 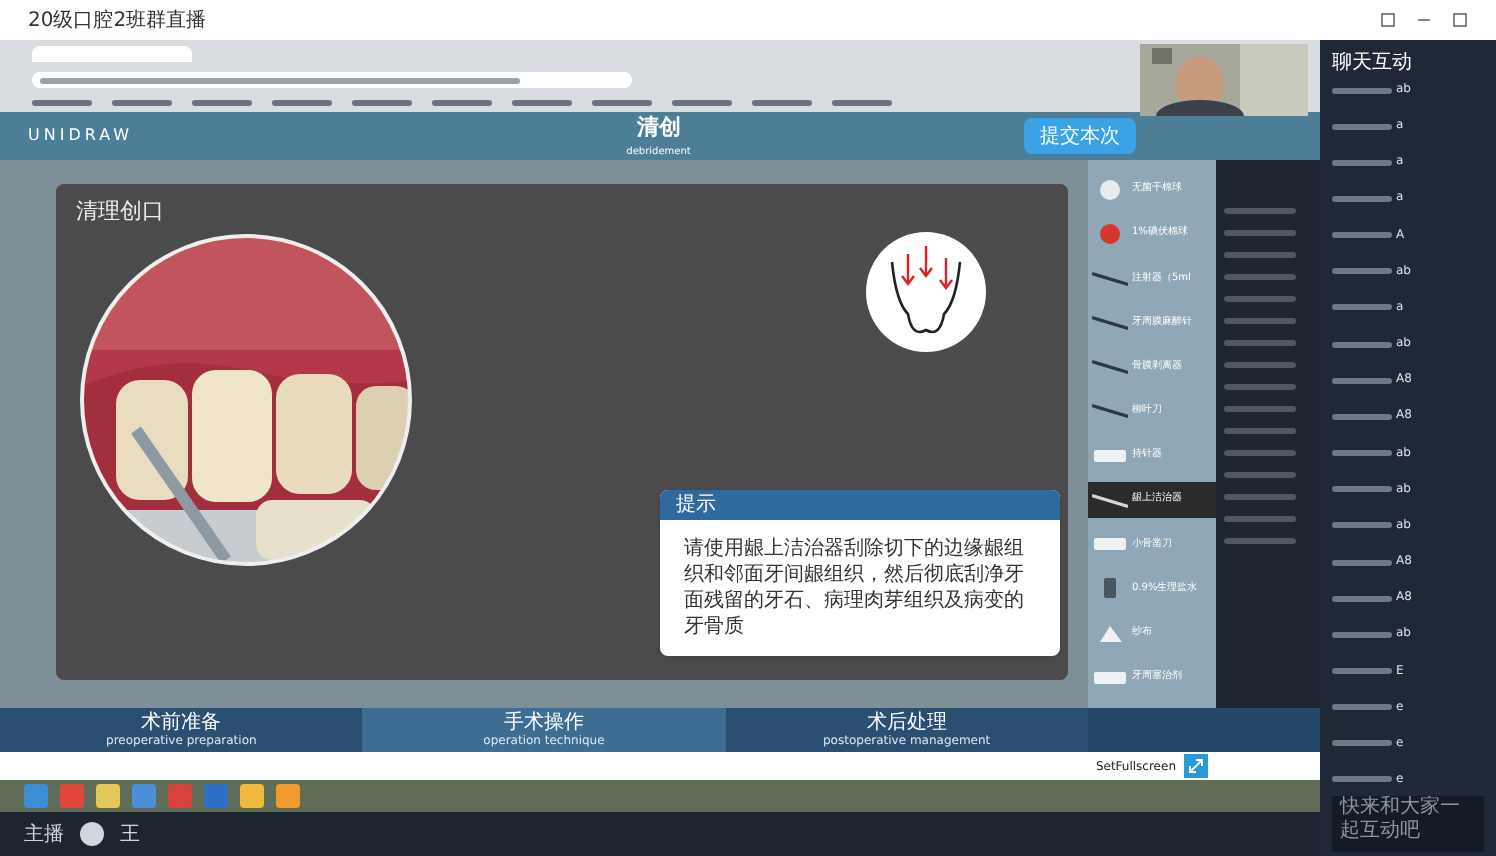 What do you see at coordinates (332, 80) in the screenshot?
I see `address-bar` at bounding box center [332, 80].